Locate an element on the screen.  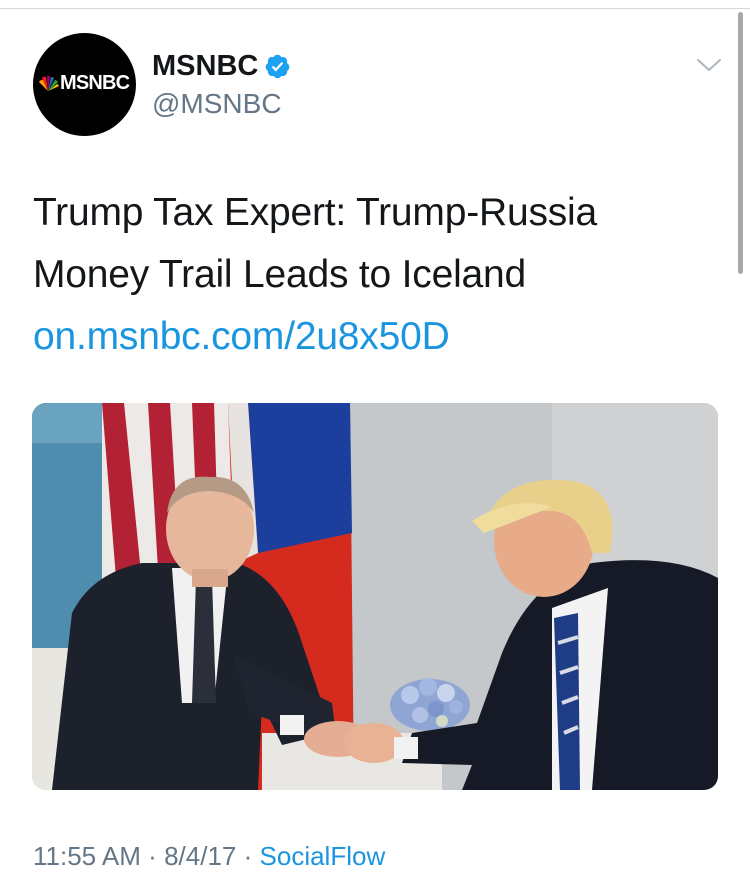
tweet-meta: 11:55 AM · 8/4/17 · SocialFlow is located at coordinates (209, 856).